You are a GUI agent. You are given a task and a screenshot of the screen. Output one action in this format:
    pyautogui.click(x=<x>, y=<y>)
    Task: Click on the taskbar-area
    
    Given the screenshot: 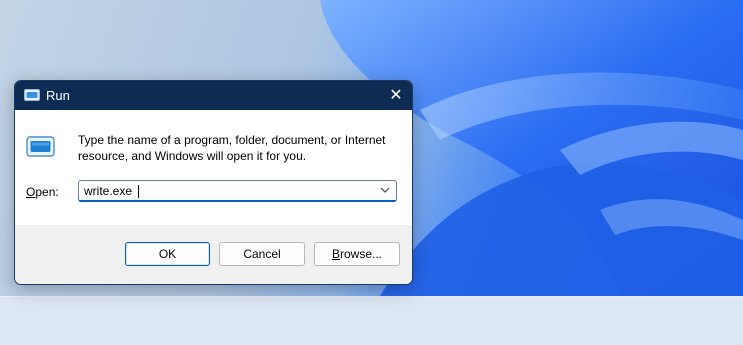 What is the action you would take?
    pyautogui.click(x=371, y=320)
    